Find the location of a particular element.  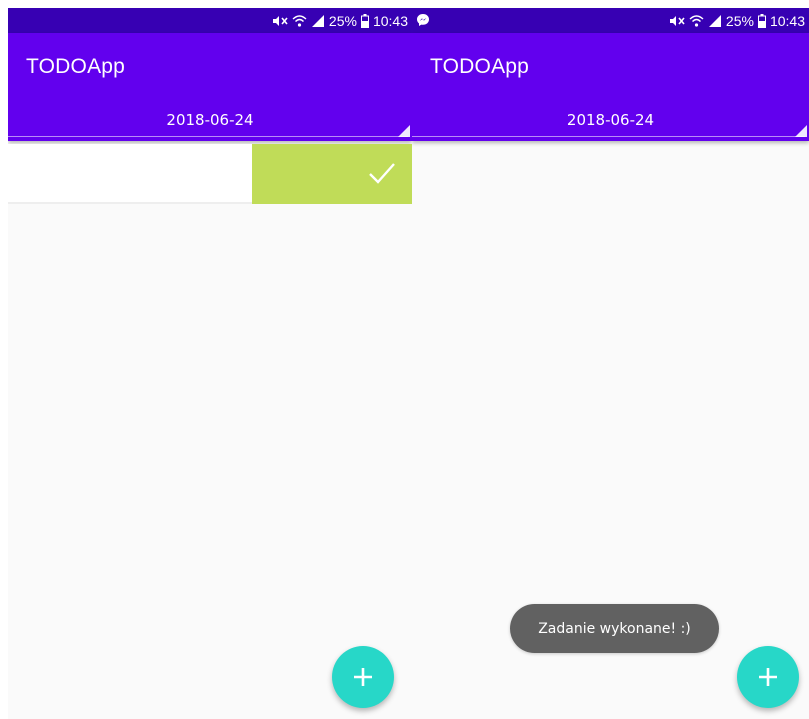

swipe-complete-action is located at coordinates (332, 174).